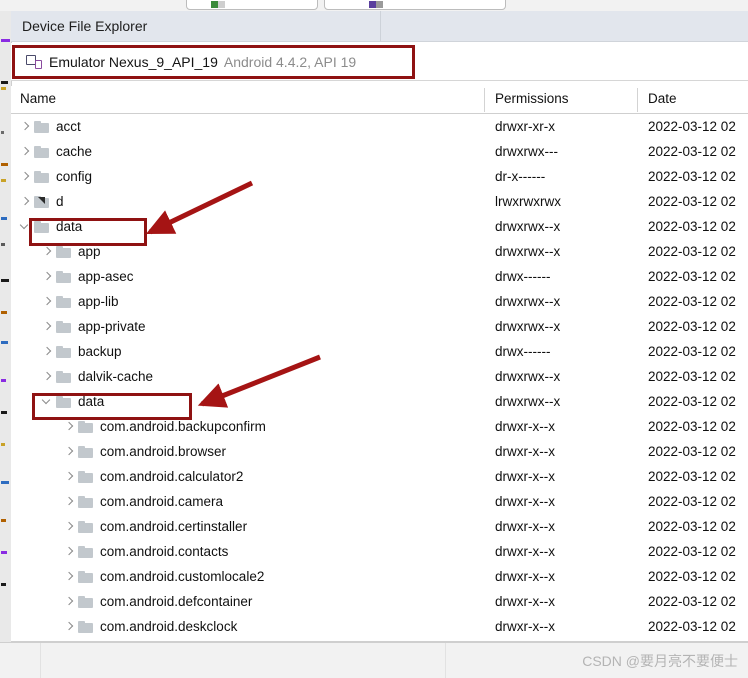 This screenshot has height=678, width=748. What do you see at coordinates (152, 476) in the screenshot?
I see `file-row-name-cell: com.android.calculator2` at bounding box center [152, 476].